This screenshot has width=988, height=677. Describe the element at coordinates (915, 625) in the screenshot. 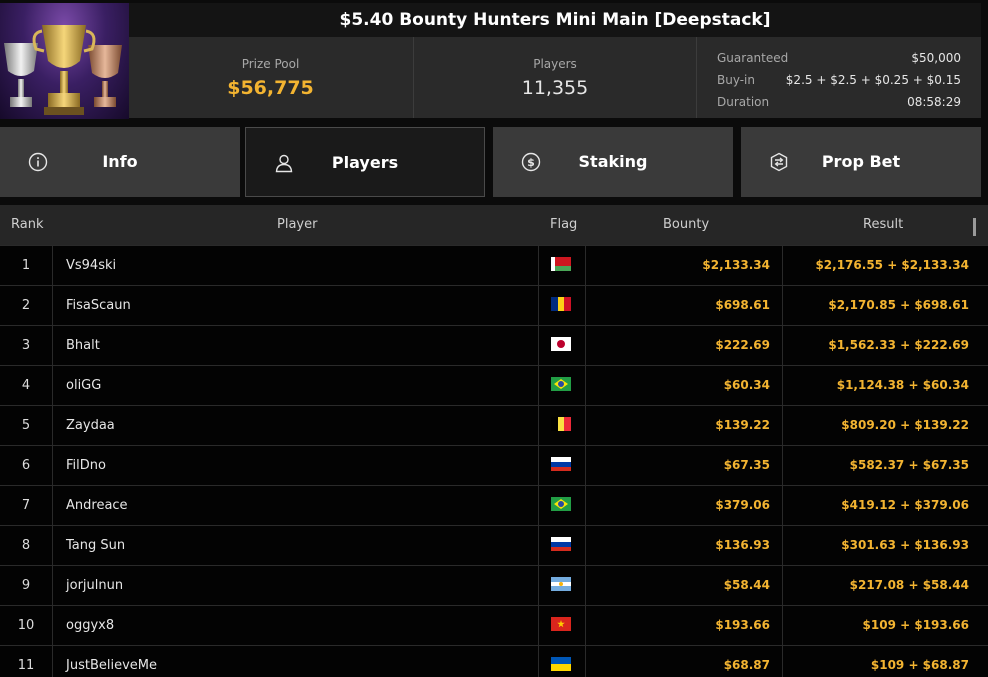

I see `result-cell: $109 + $193.66` at that location.